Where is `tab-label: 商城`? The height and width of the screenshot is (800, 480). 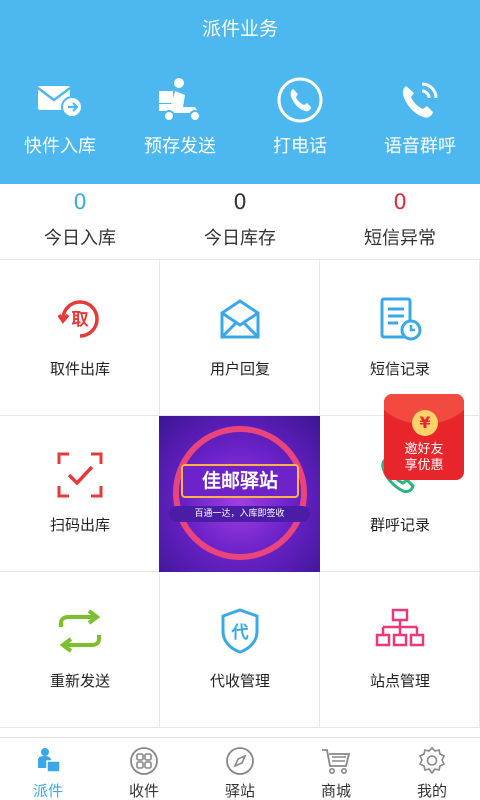
tab-label: 商城 is located at coordinates (335, 791).